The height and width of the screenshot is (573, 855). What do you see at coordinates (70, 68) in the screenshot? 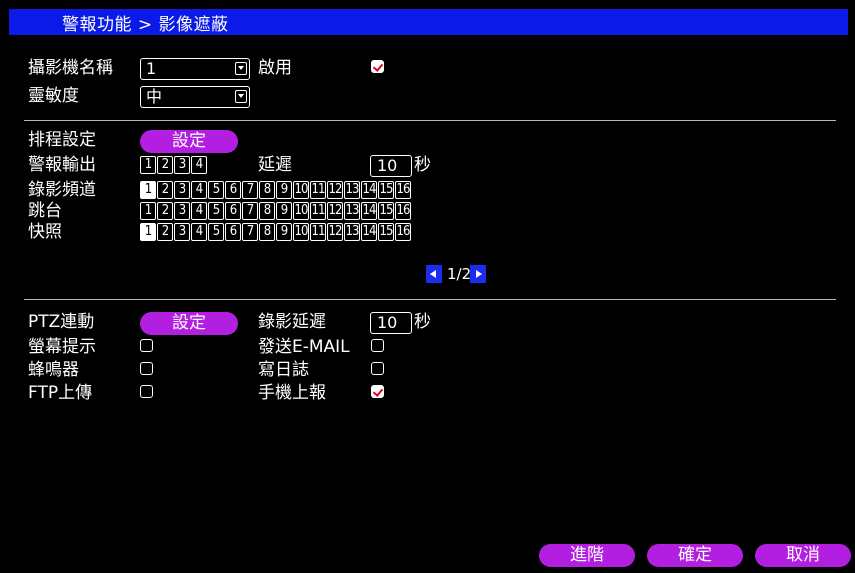
I see `camera-name-label: 攝影機名稱` at bounding box center [70, 68].